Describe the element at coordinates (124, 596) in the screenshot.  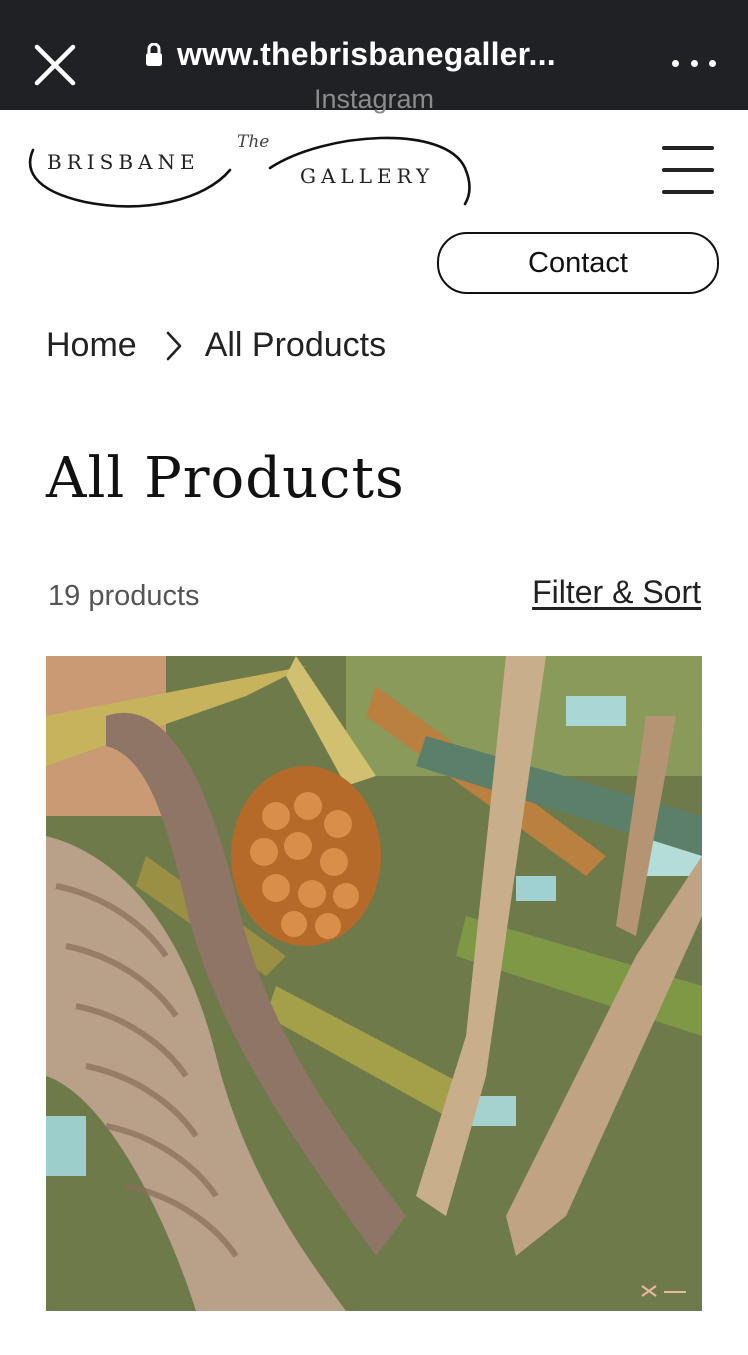
I see `product-count: 19 products` at that location.